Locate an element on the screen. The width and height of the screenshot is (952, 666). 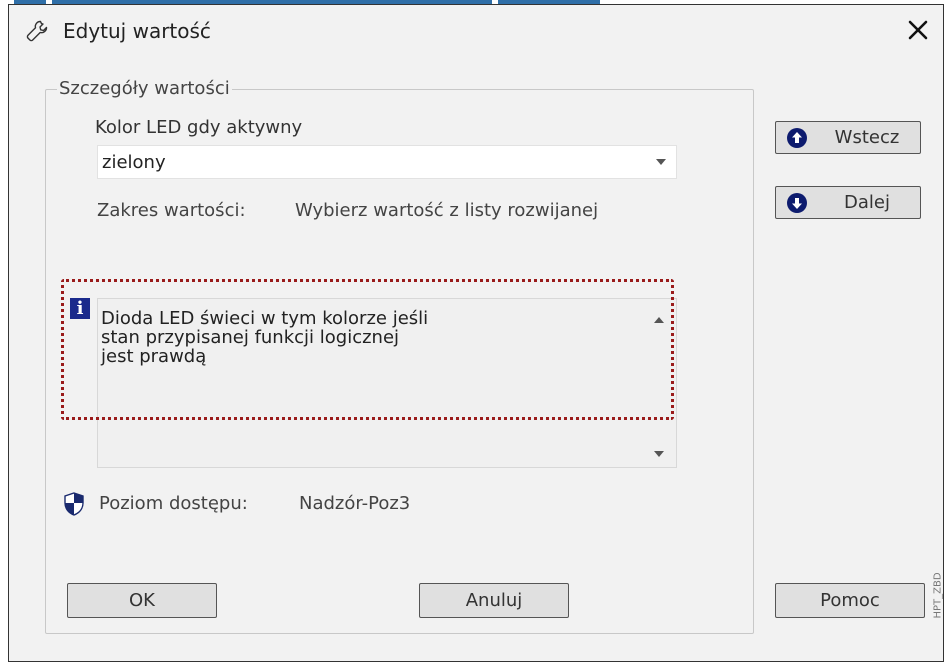
access-level-value: Nadzór-Poz3 is located at coordinates (355, 503).